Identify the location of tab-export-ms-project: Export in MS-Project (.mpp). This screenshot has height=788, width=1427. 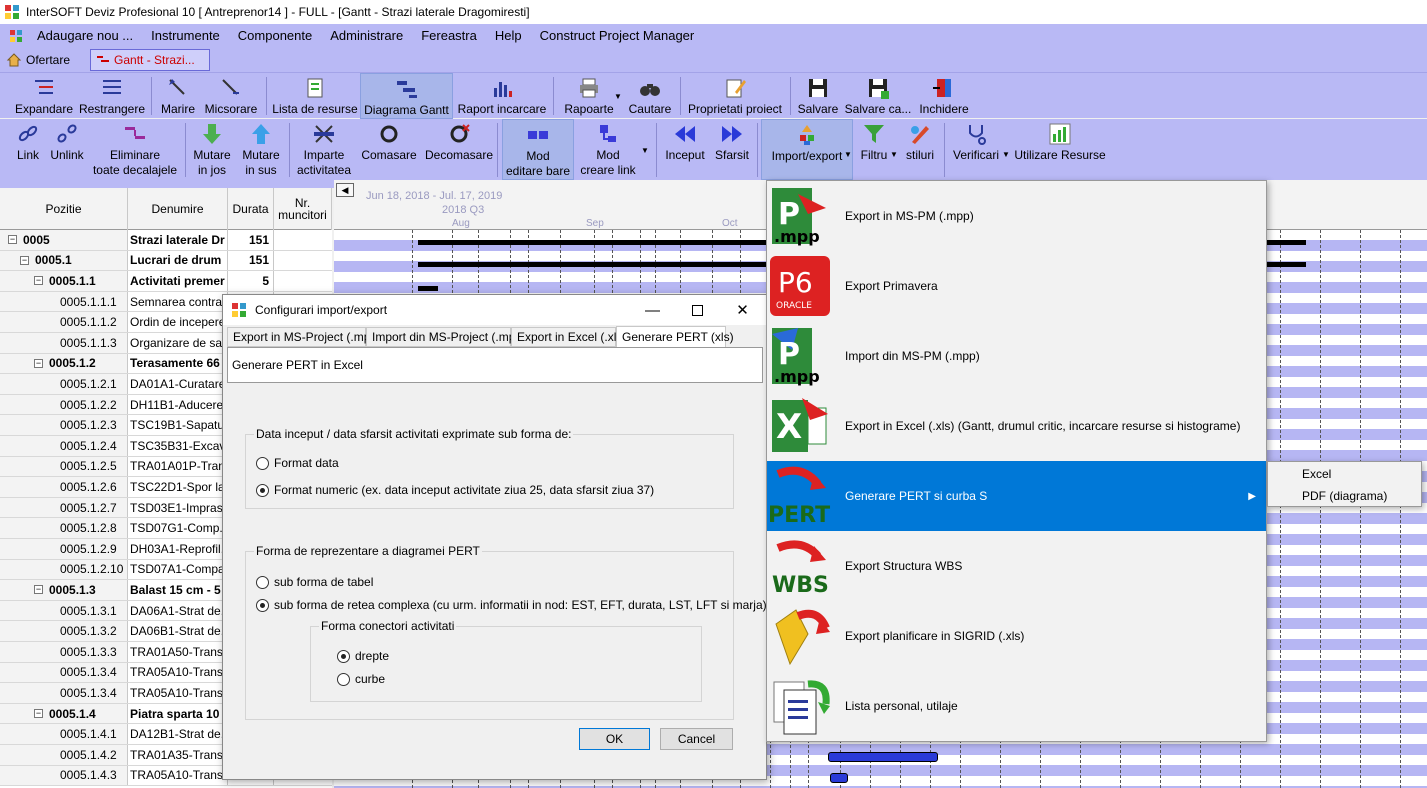
(304, 337).